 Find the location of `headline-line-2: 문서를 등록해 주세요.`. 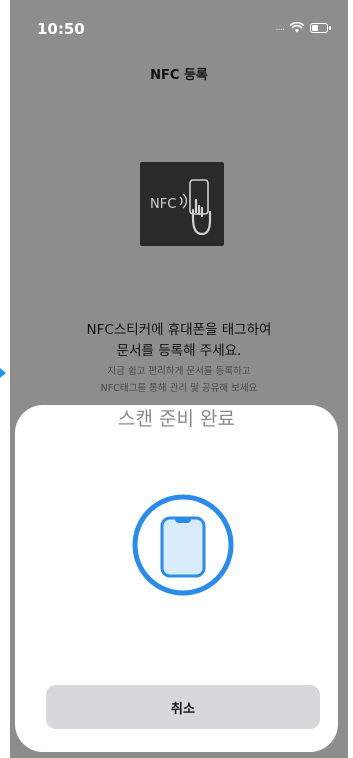

headline-line-2: 문서를 등록해 주세요. is located at coordinates (179, 351).